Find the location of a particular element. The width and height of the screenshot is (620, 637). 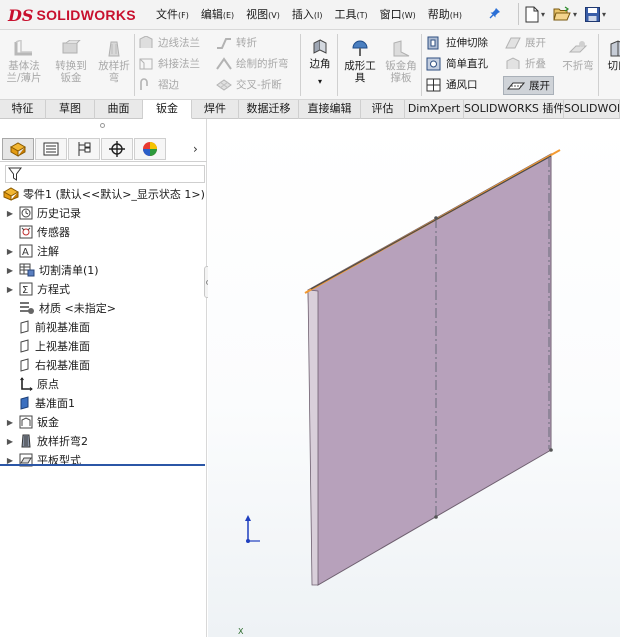

hem-button: 褶边 is located at coordinates (158, 84).